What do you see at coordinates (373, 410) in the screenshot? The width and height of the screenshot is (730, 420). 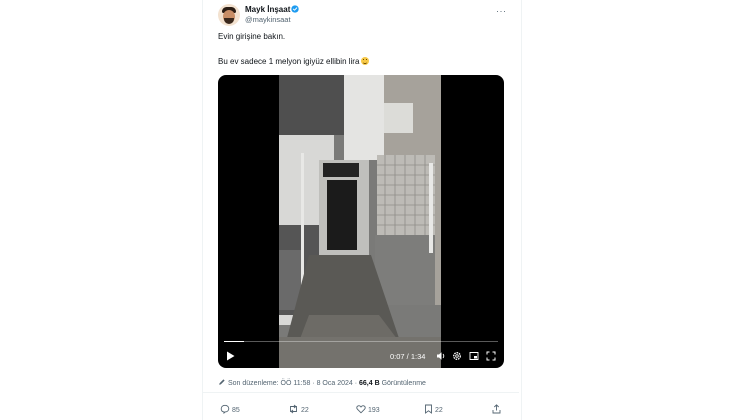 I see `like-count: 193` at bounding box center [373, 410].